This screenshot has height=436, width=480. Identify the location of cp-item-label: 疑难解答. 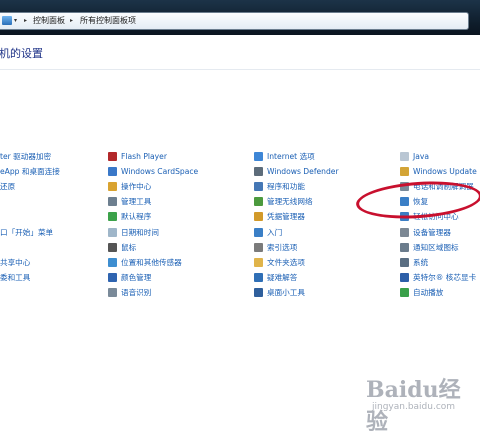
(282, 278).